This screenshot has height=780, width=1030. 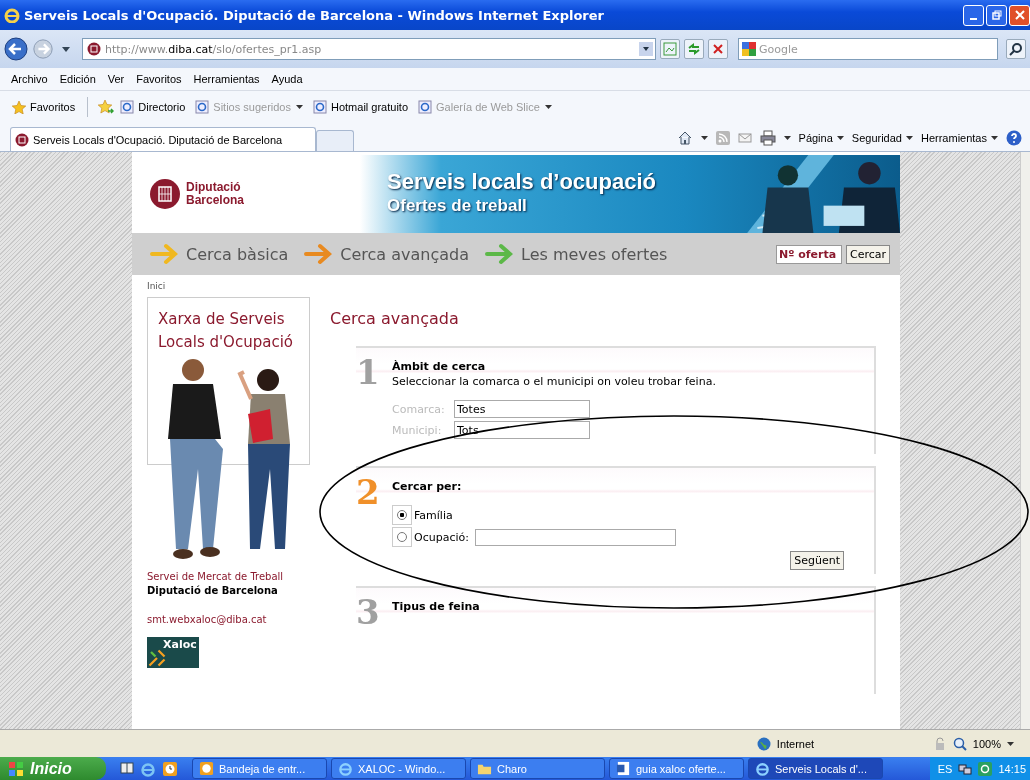 I want to click on globe-icon, so click(x=763, y=743).